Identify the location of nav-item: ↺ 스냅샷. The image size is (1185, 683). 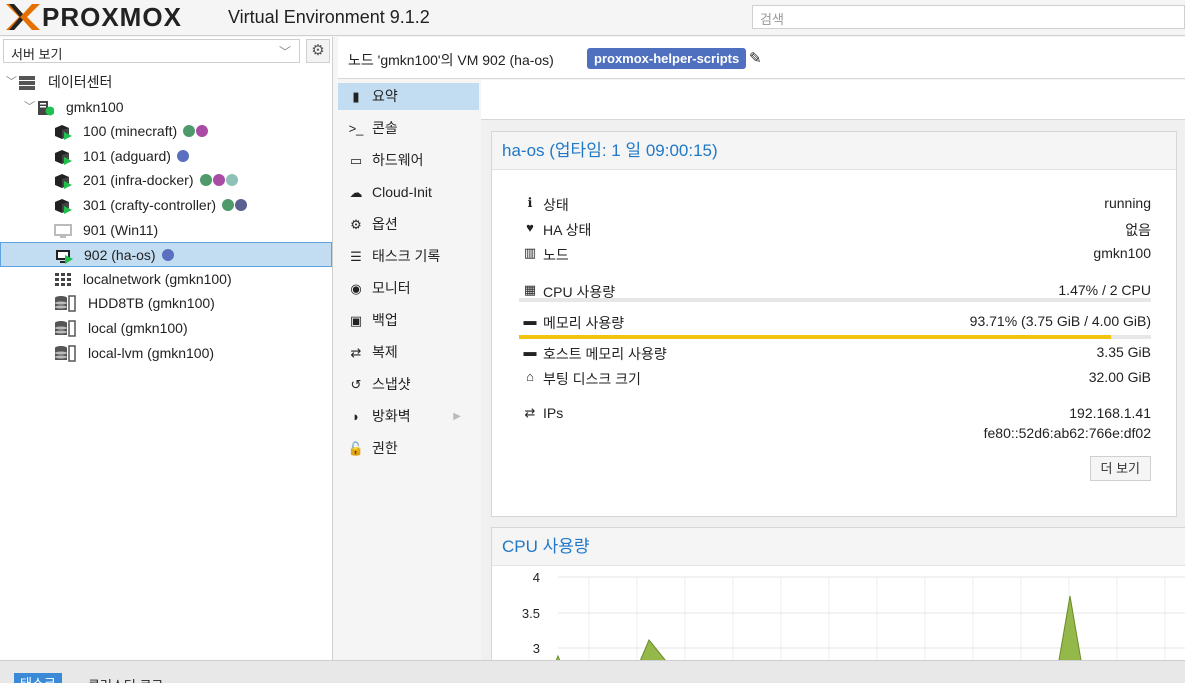
(408, 384).